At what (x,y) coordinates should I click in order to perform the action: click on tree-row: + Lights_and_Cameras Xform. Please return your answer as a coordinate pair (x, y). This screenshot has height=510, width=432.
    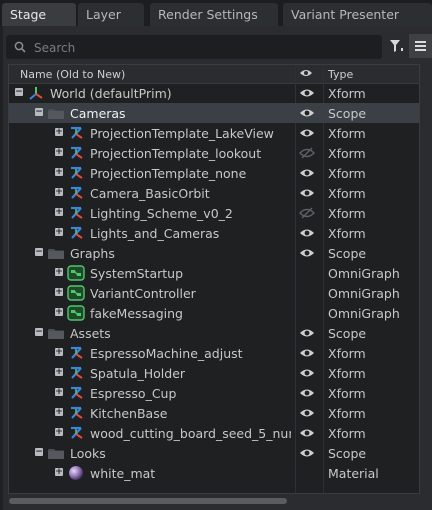
    Looking at the image, I should click on (214, 233).